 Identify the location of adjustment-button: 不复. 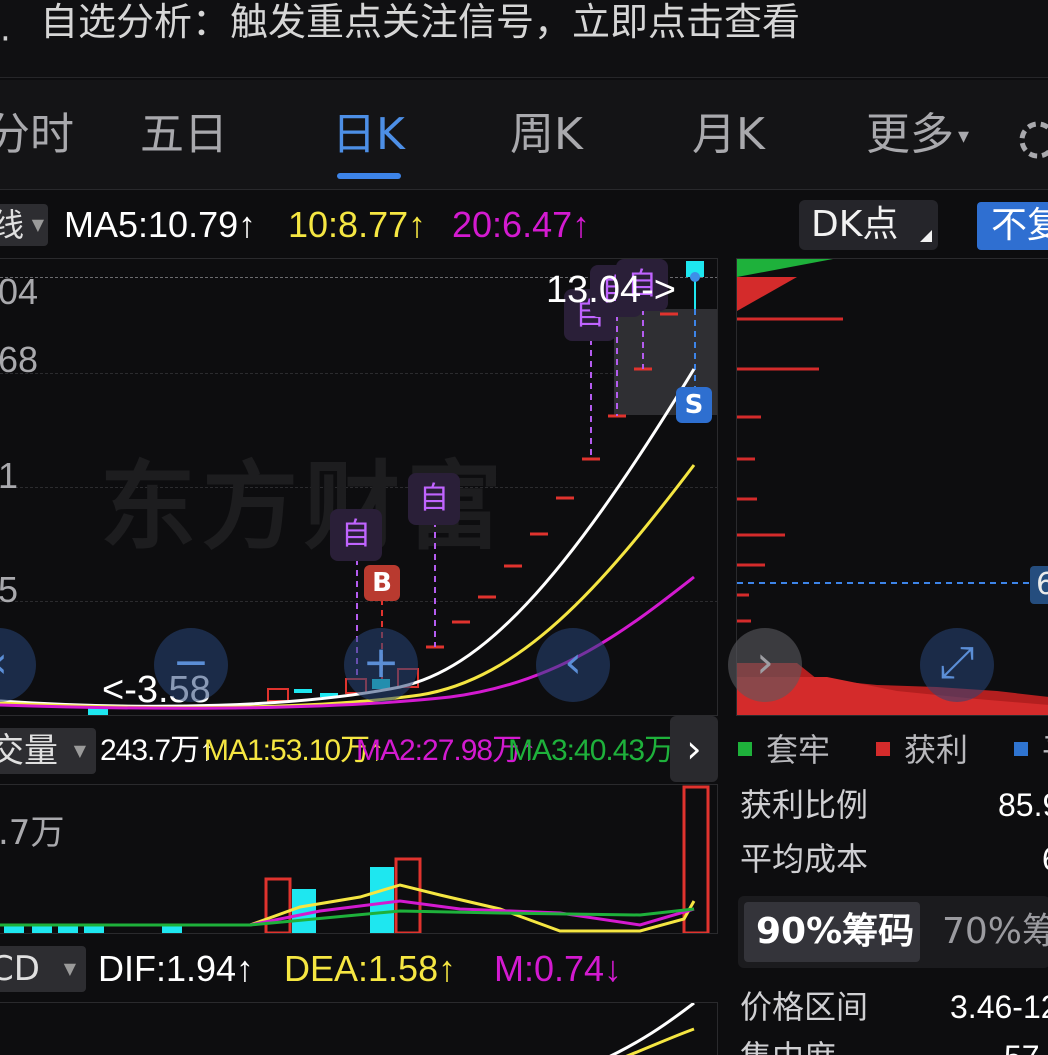
(1012, 226).